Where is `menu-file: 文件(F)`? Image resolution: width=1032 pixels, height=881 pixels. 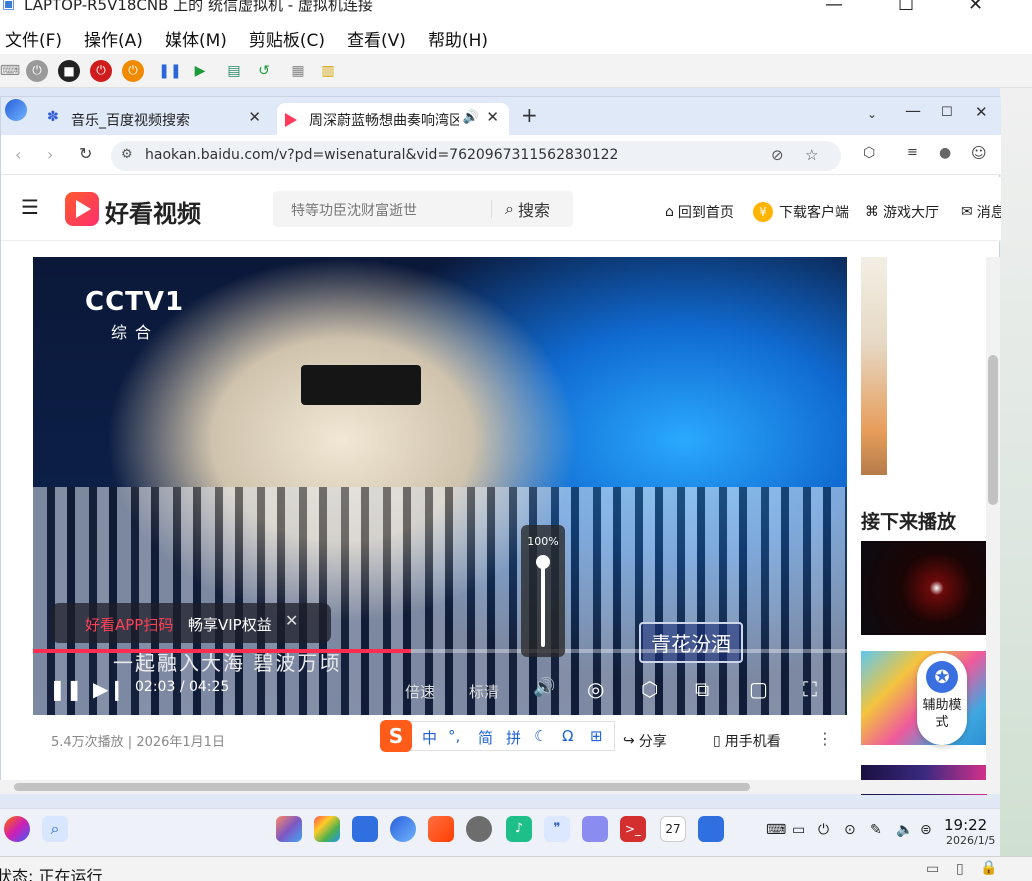
menu-file: 文件(F) is located at coordinates (33, 38).